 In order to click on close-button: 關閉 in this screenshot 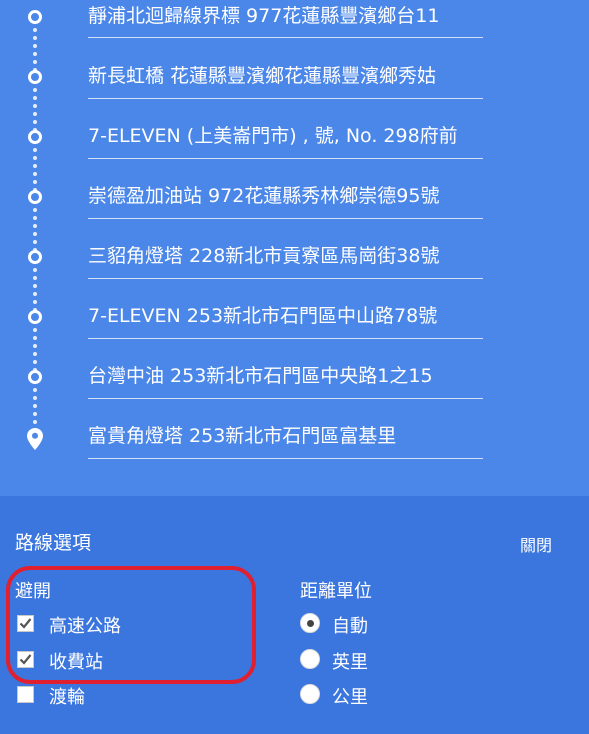, I will do `click(536, 544)`.